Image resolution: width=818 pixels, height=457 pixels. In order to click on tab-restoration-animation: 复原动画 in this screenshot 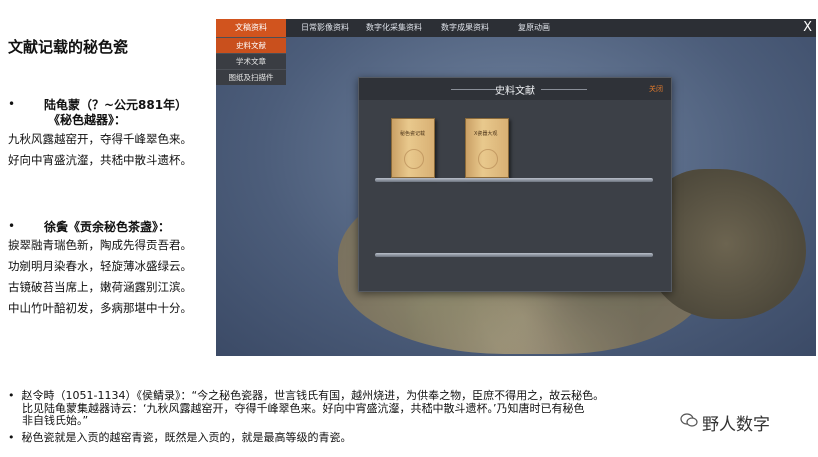, I will do `click(534, 28)`.